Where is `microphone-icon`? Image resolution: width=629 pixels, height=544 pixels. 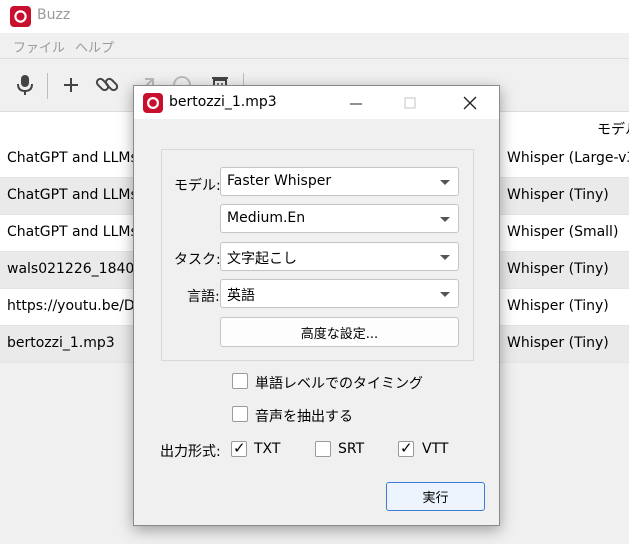 microphone-icon is located at coordinates (25, 85).